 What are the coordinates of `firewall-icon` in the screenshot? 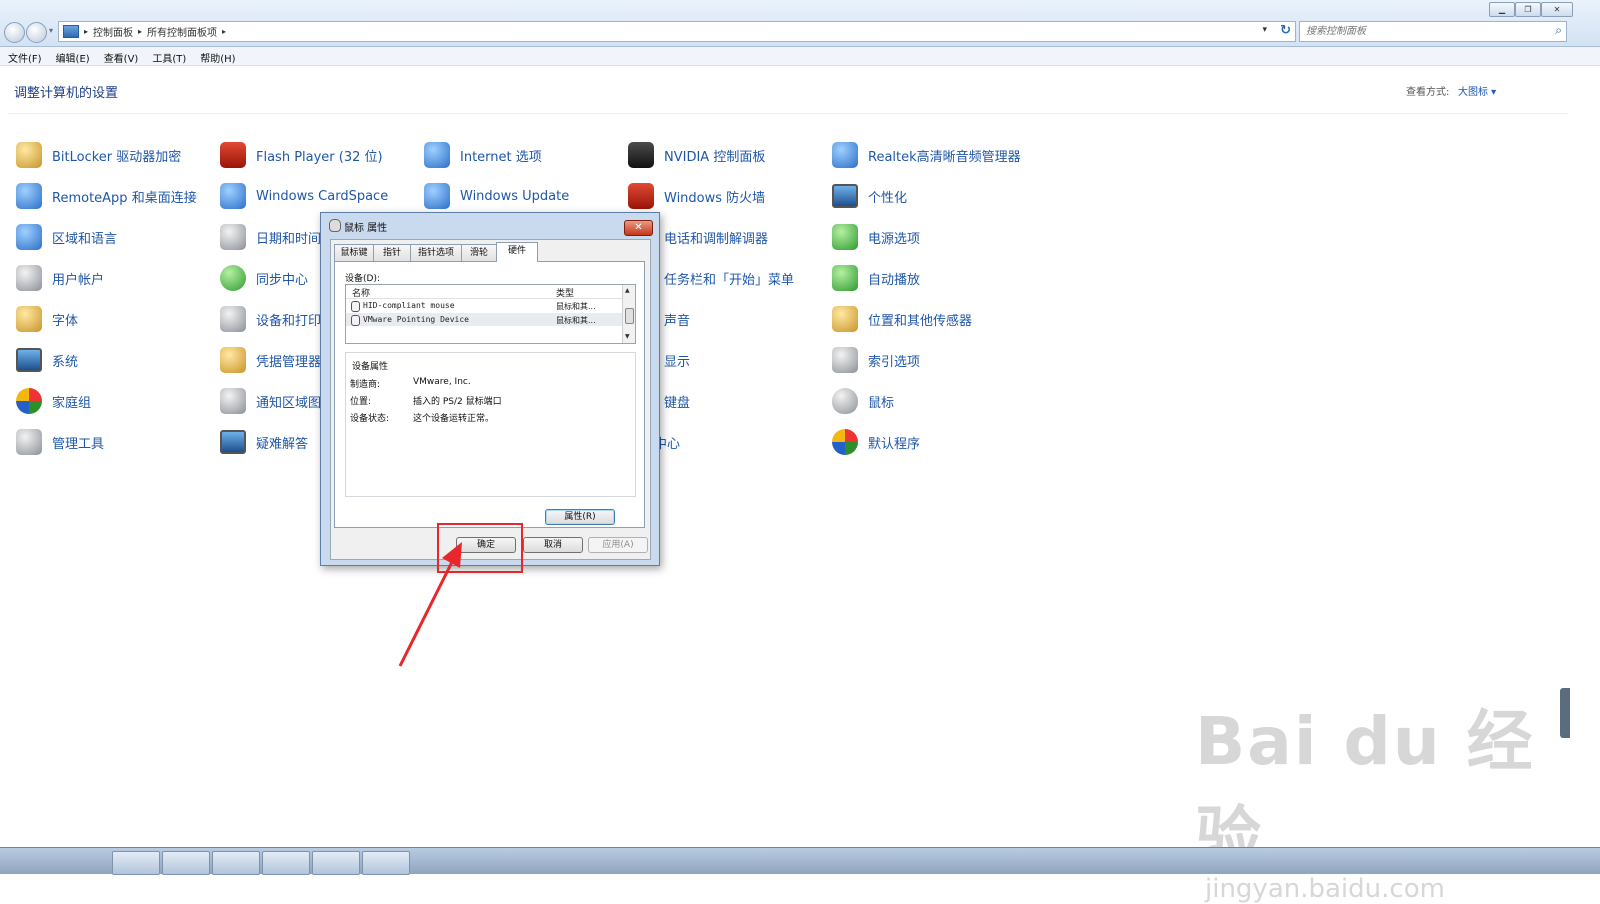 It's located at (641, 196).